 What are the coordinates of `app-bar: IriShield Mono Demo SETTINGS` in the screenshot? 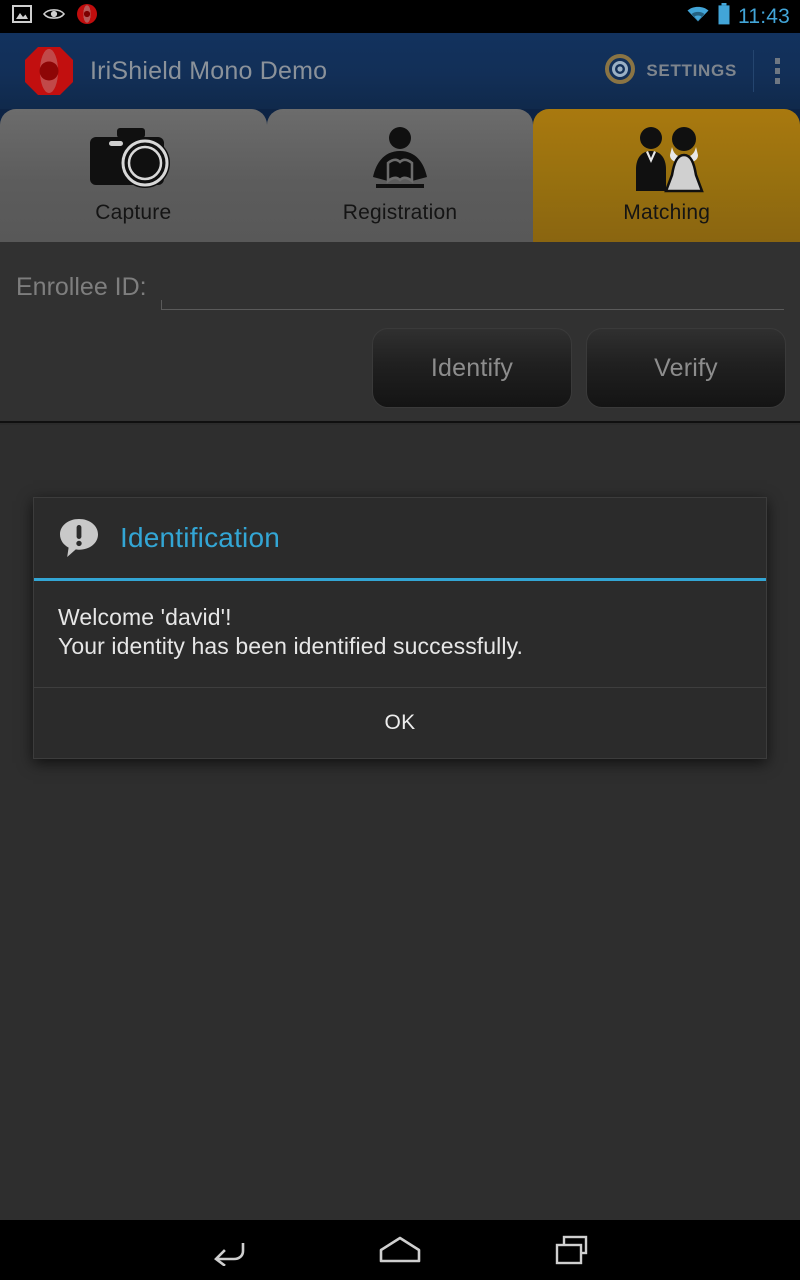 It's located at (400, 71).